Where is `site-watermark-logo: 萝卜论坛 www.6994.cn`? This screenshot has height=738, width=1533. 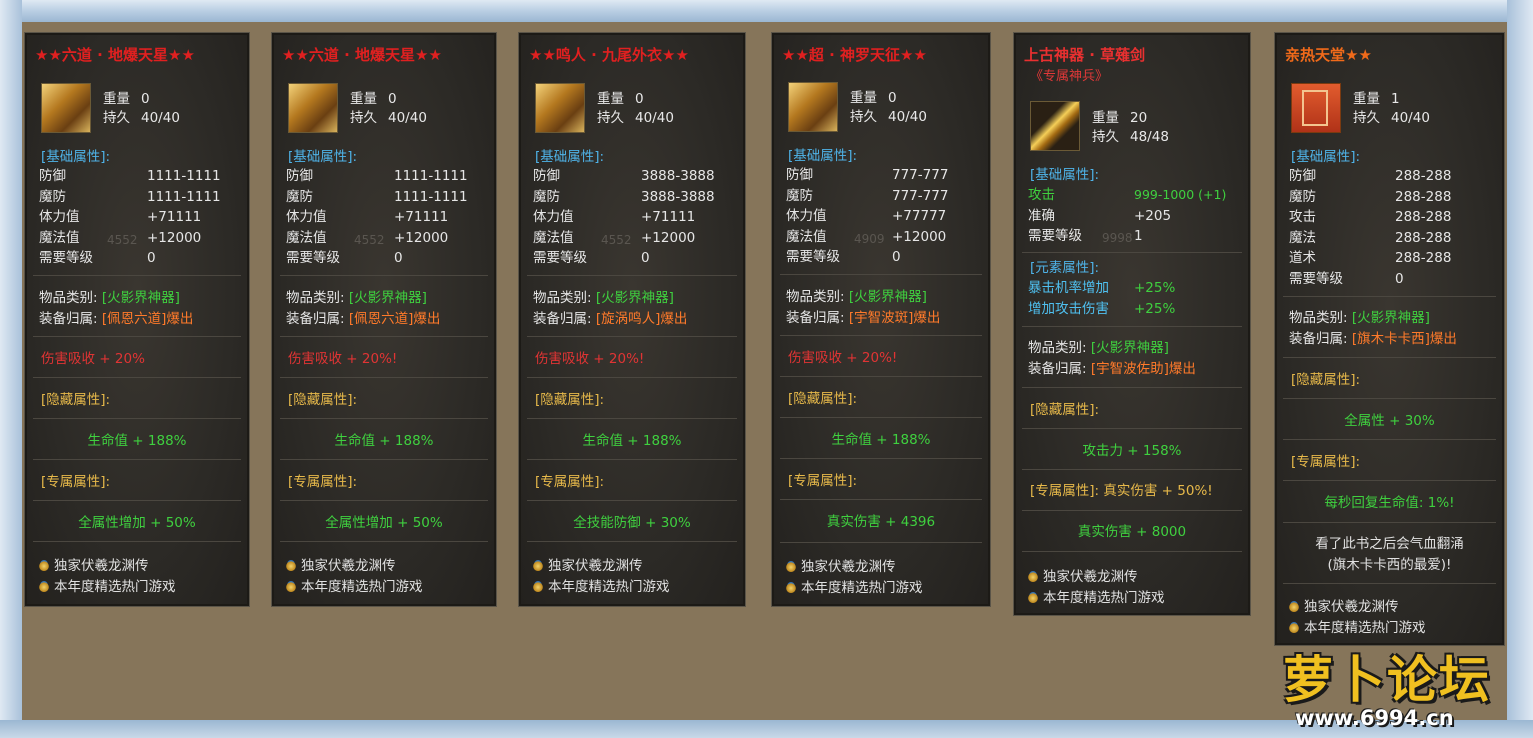
site-watermark-logo: 萝卜论坛 www.6994.cn is located at coordinates (1403, 688).